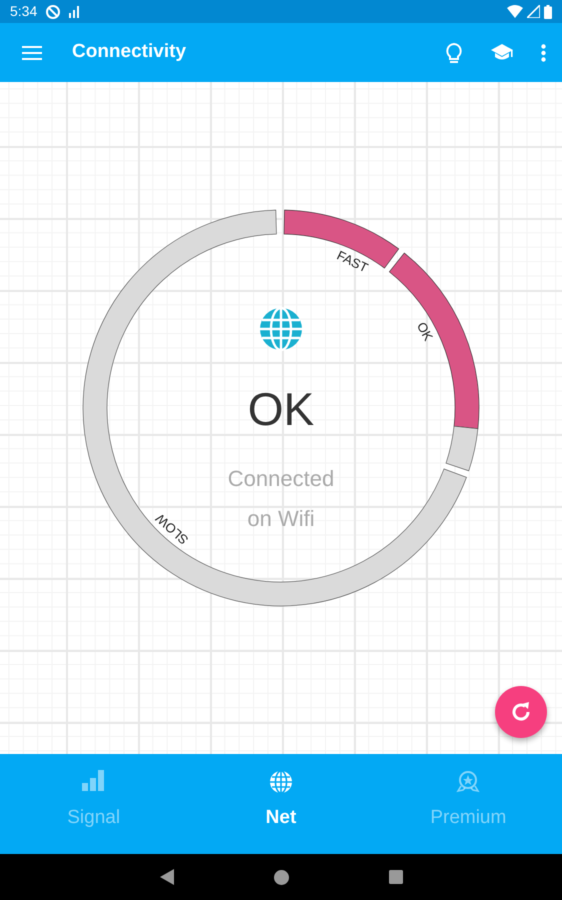  Describe the element at coordinates (543, 53) in the screenshot. I see `more-options-icon` at that location.